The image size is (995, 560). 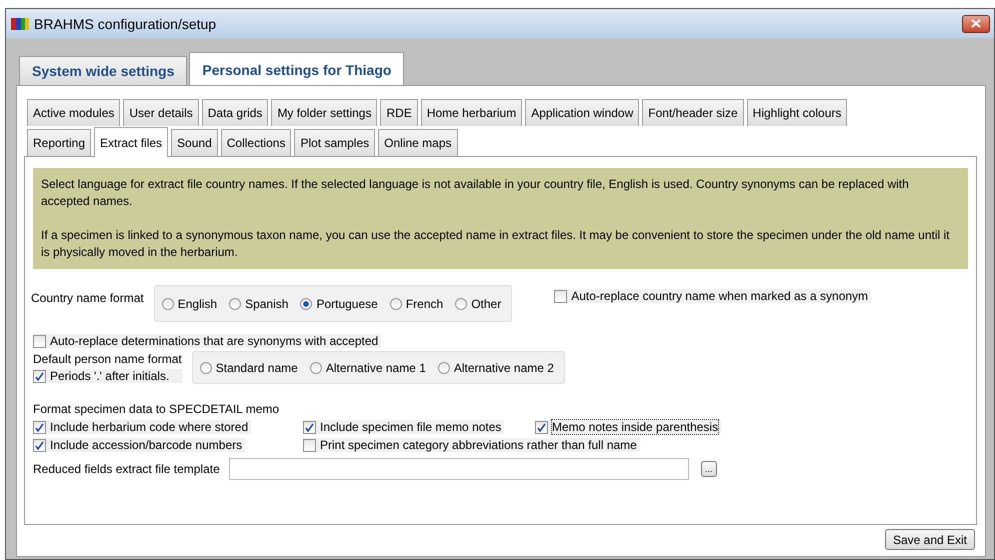 What do you see at coordinates (411, 427) in the screenshot?
I see `checkbox-label: Include specimen file memo notes` at bounding box center [411, 427].